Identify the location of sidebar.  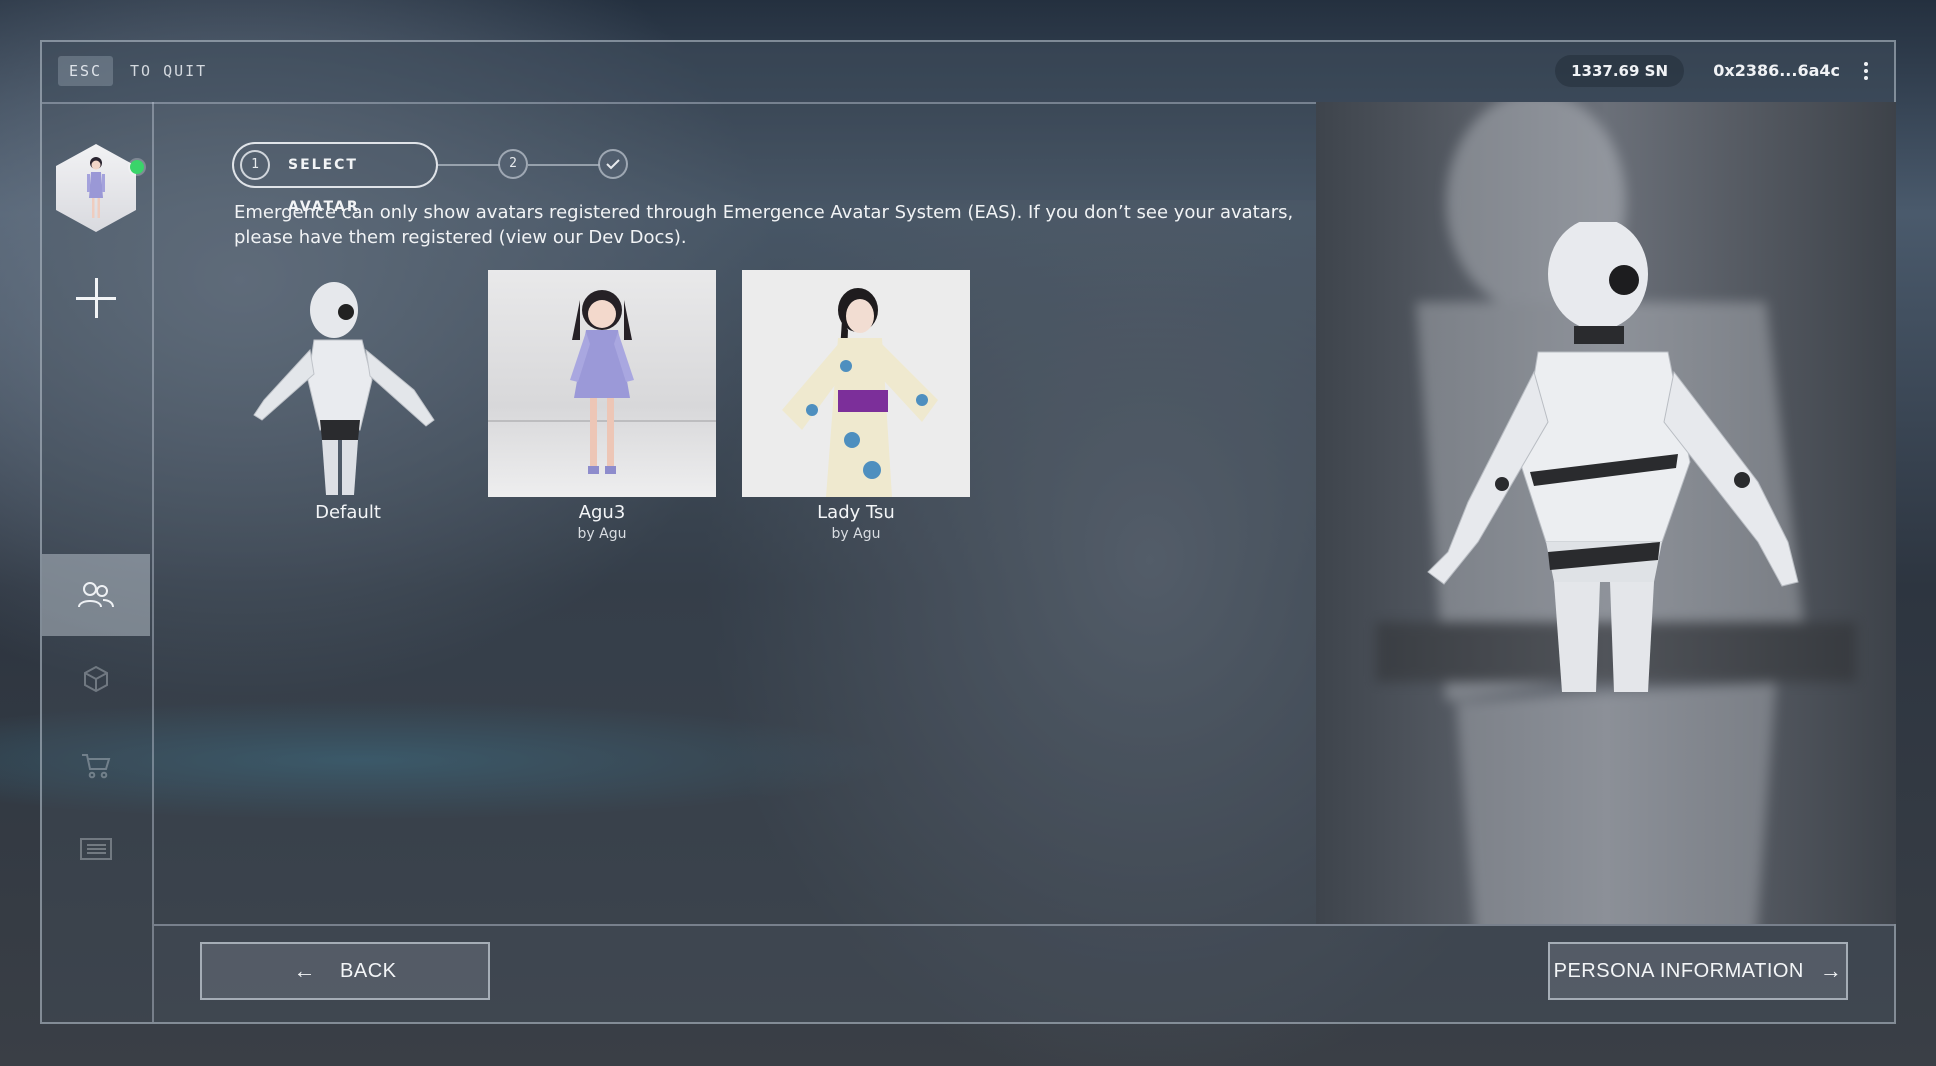
(98, 562).